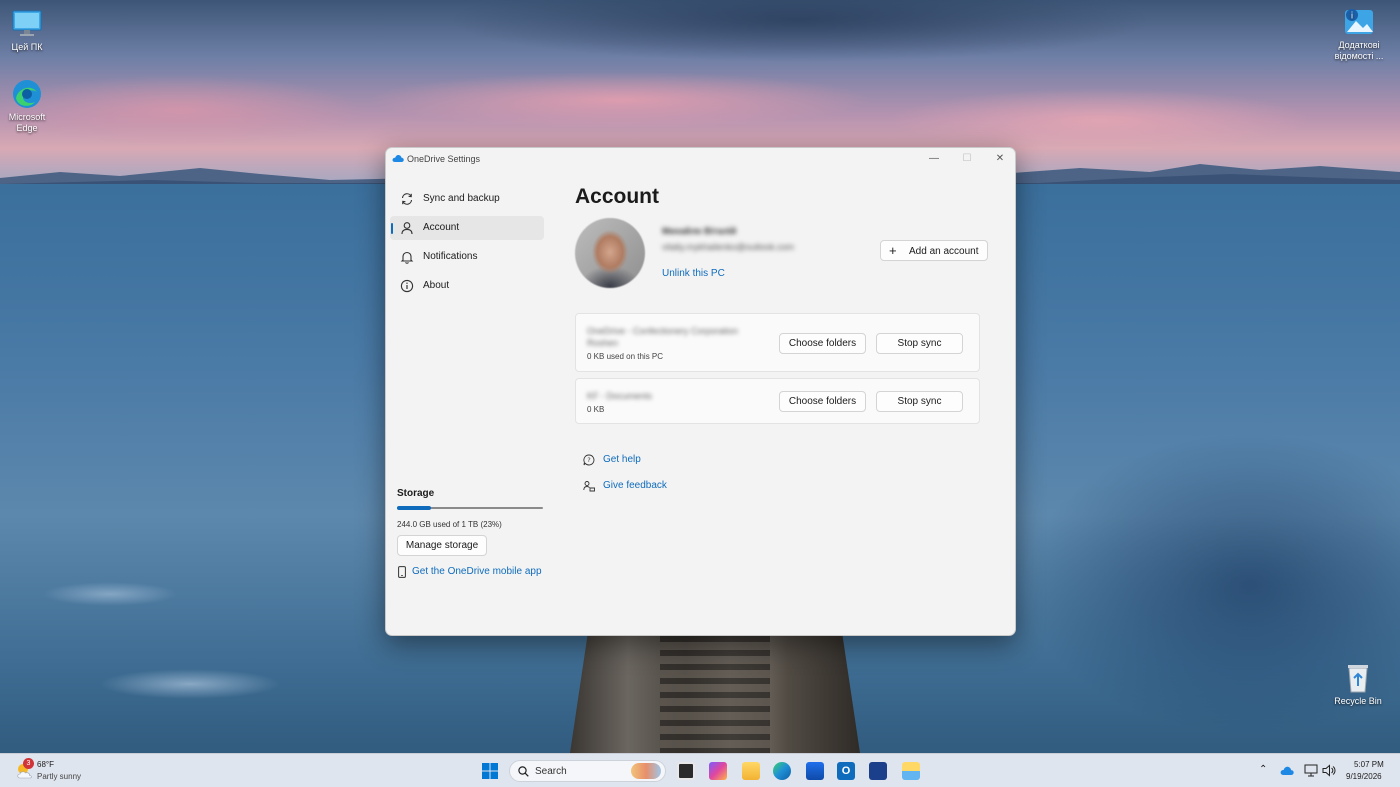 This screenshot has height=787, width=1400. What do you see at coordinates (407, 199) in the screenshot?
I see `sync-icon` at bounding box center [407, 199].